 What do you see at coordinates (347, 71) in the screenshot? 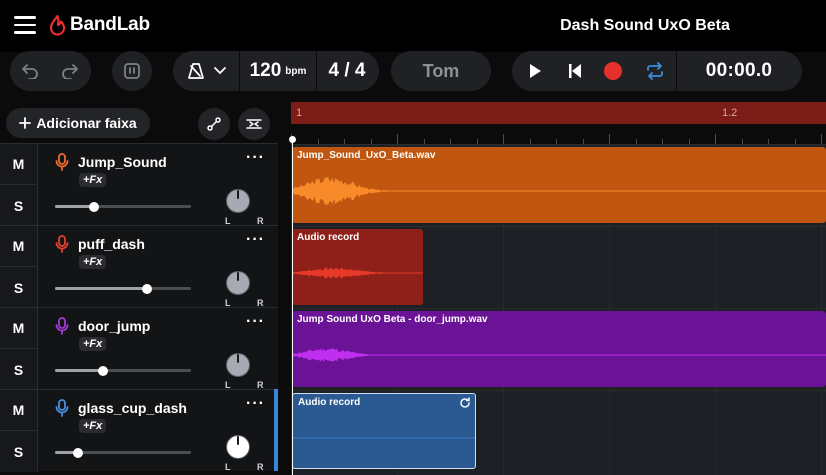
I see `time-signature-control: 4 / 4` at bounding box center [347, 71].